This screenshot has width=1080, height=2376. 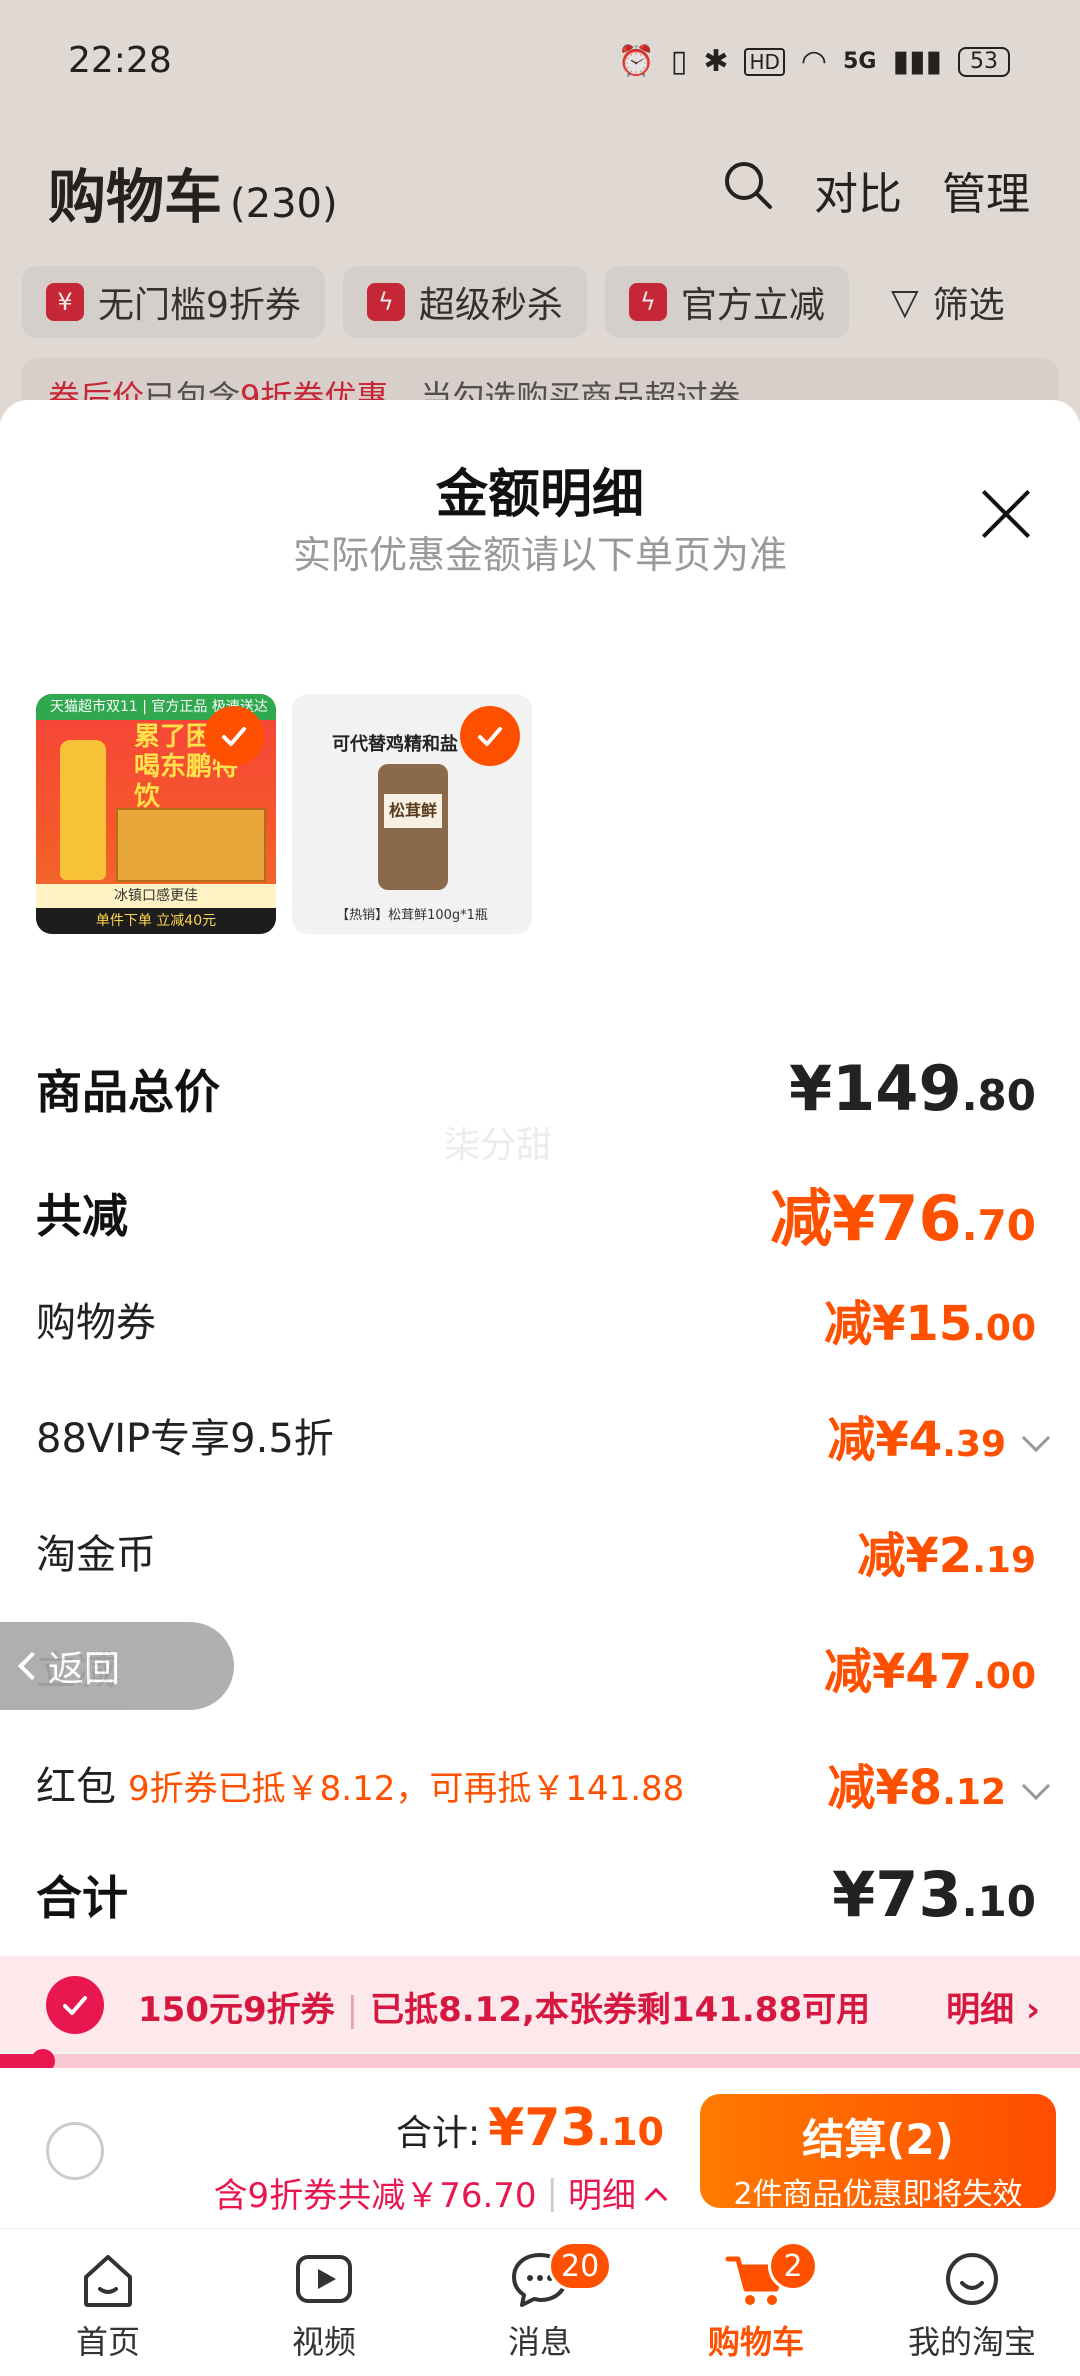 I want to click on back-button: 返回, so click(x=117, y=1666).